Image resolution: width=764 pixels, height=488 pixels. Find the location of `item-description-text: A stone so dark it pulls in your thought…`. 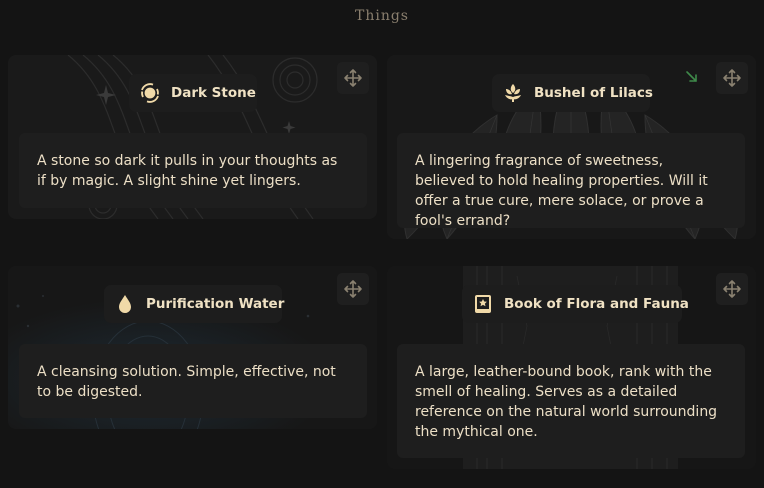

item-description-text: A stone so dark it pulls in your thought… is located at coordinates (187, 171).